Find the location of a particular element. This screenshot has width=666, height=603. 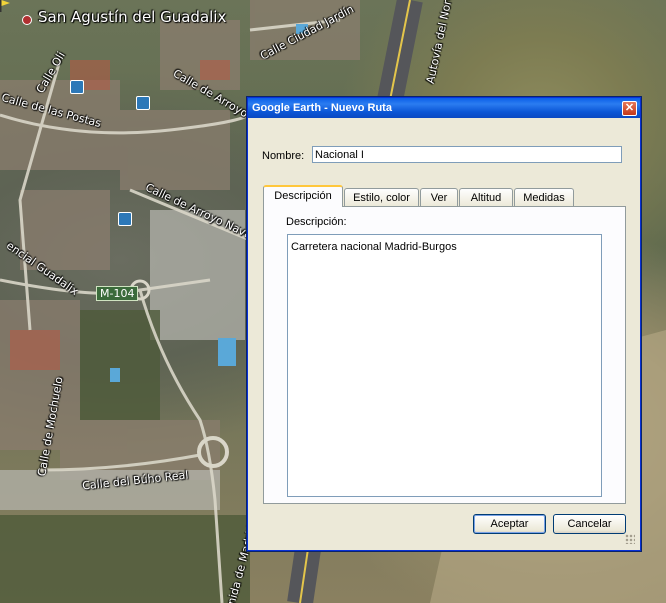

close-button: ✕ is located at coordinates (629, 108).